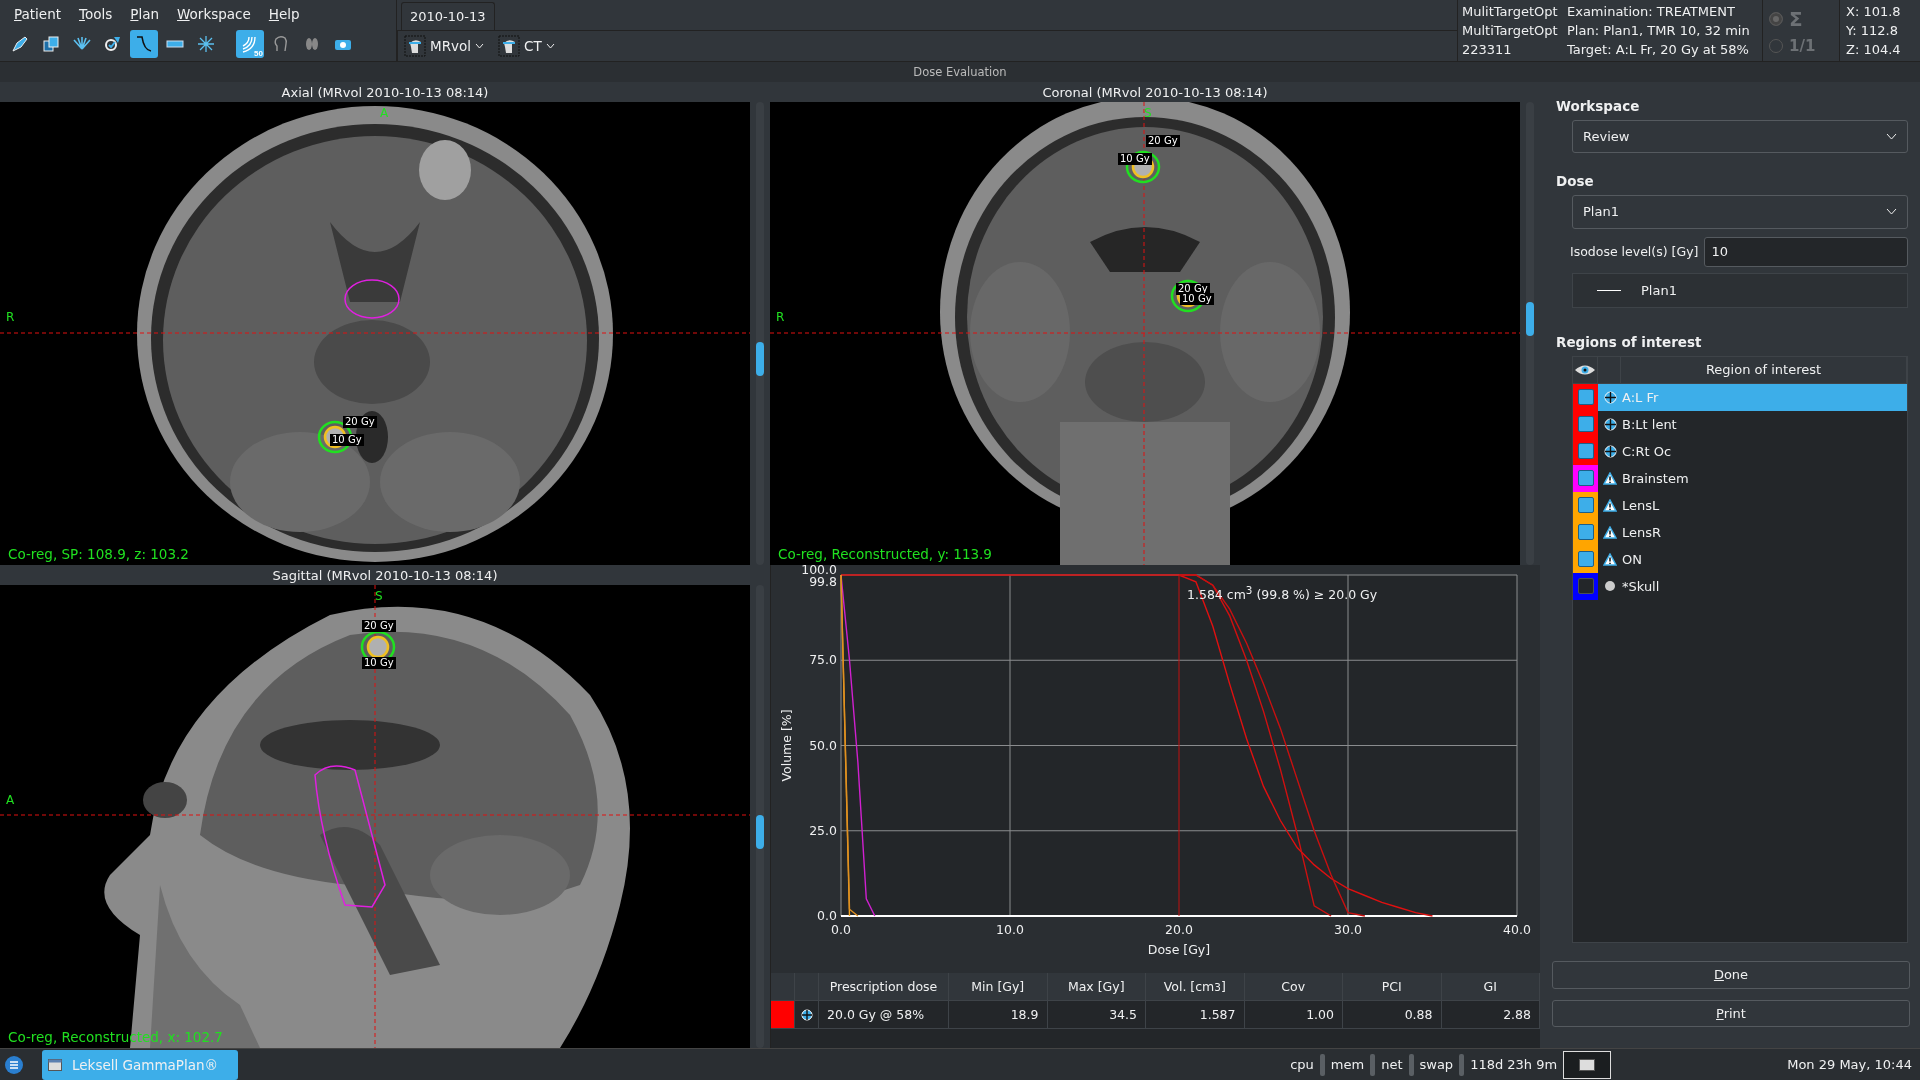 This screenshot has height=1080, width=1920. I want to click on roi-name: A:L Fr, so click(1640, 397).